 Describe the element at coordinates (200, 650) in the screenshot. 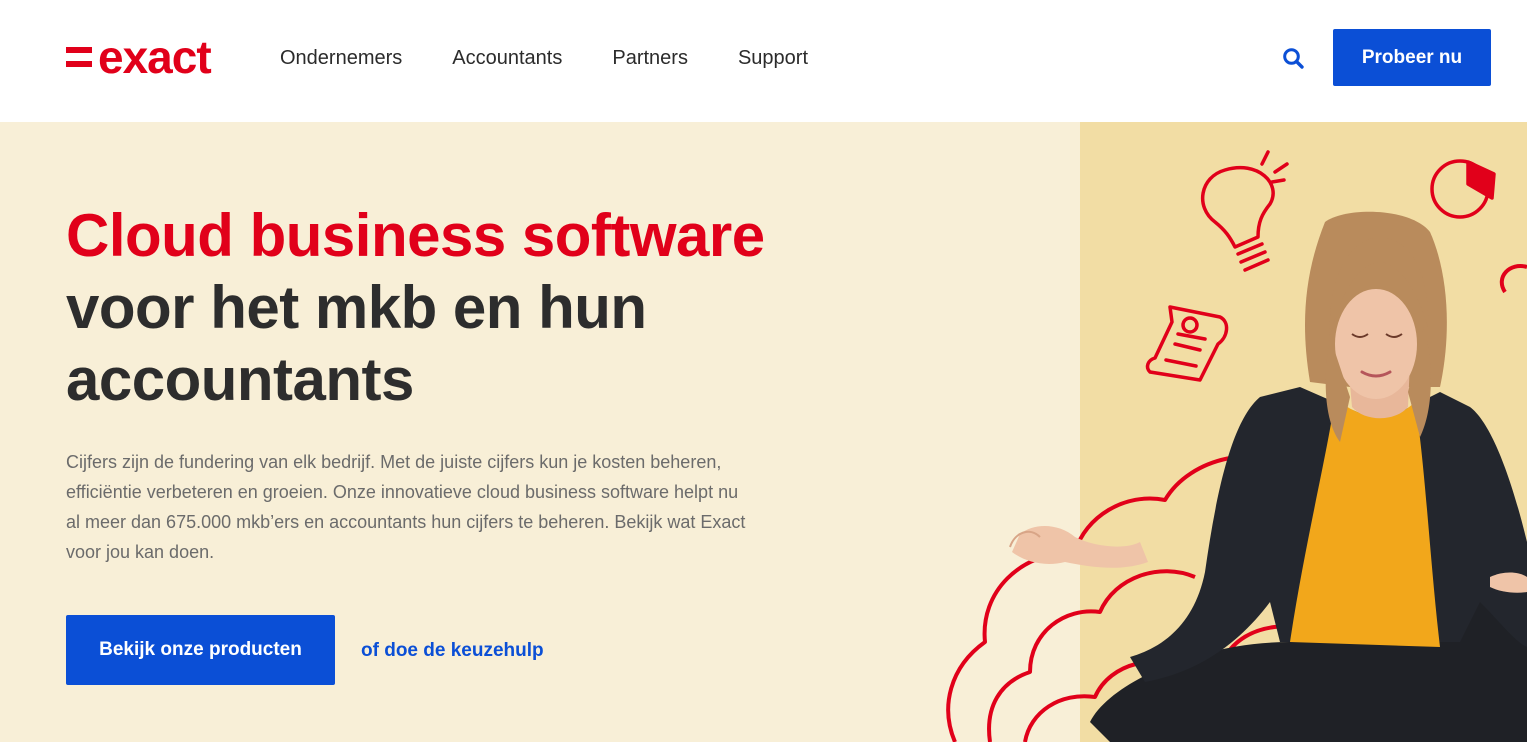

I see `view-products-button: Bekijk onze producten` at that location.